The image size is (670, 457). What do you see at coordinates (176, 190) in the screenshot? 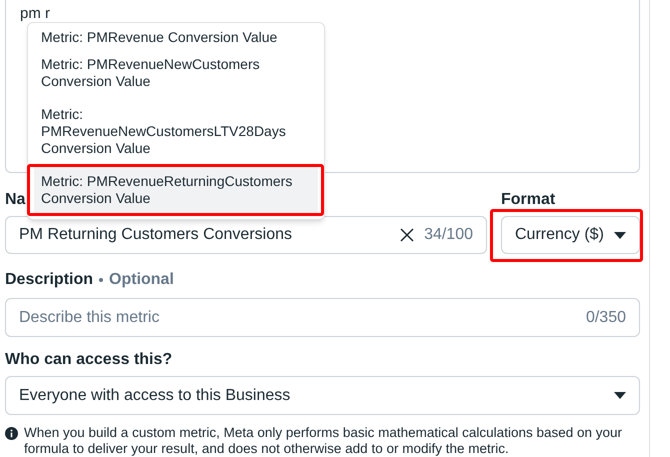
I see `suggestion-item: Metric: PMRevenueReturningCustomers Conversion Value` at bounding box center [176, 190].